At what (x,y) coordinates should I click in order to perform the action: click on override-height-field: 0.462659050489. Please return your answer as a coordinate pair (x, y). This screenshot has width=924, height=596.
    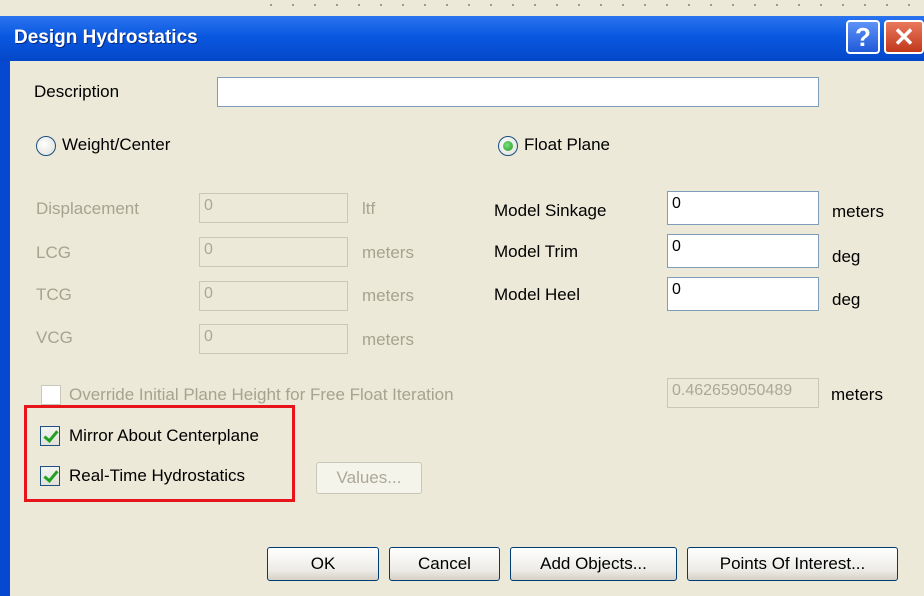
    Looking at the image, I should click on (743, 393).